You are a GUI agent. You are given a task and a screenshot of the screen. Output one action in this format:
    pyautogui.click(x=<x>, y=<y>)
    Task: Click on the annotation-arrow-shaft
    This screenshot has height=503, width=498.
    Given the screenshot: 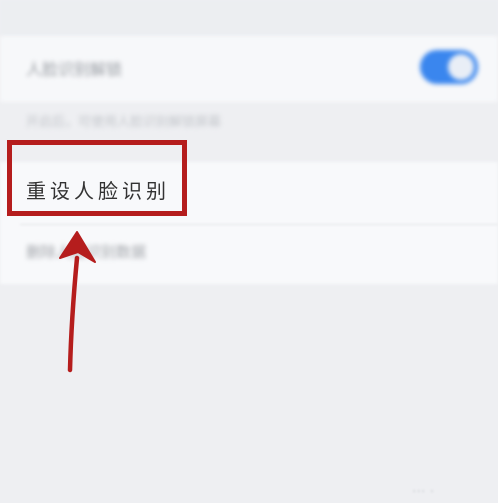 What is the action you would take?
    pyautogui.click(x=73, y=314)
    